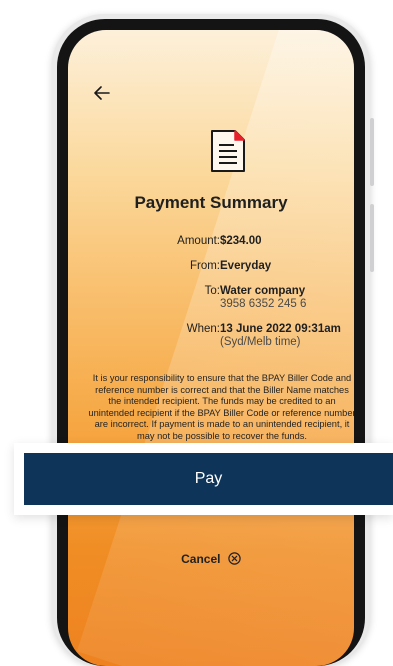 The image size is (393, 666). What do you see at coordinates (263, 304) in the screenshot?
I see `biller-reference-number: 3958 6352 245 6` at bounding box center [263, 304].